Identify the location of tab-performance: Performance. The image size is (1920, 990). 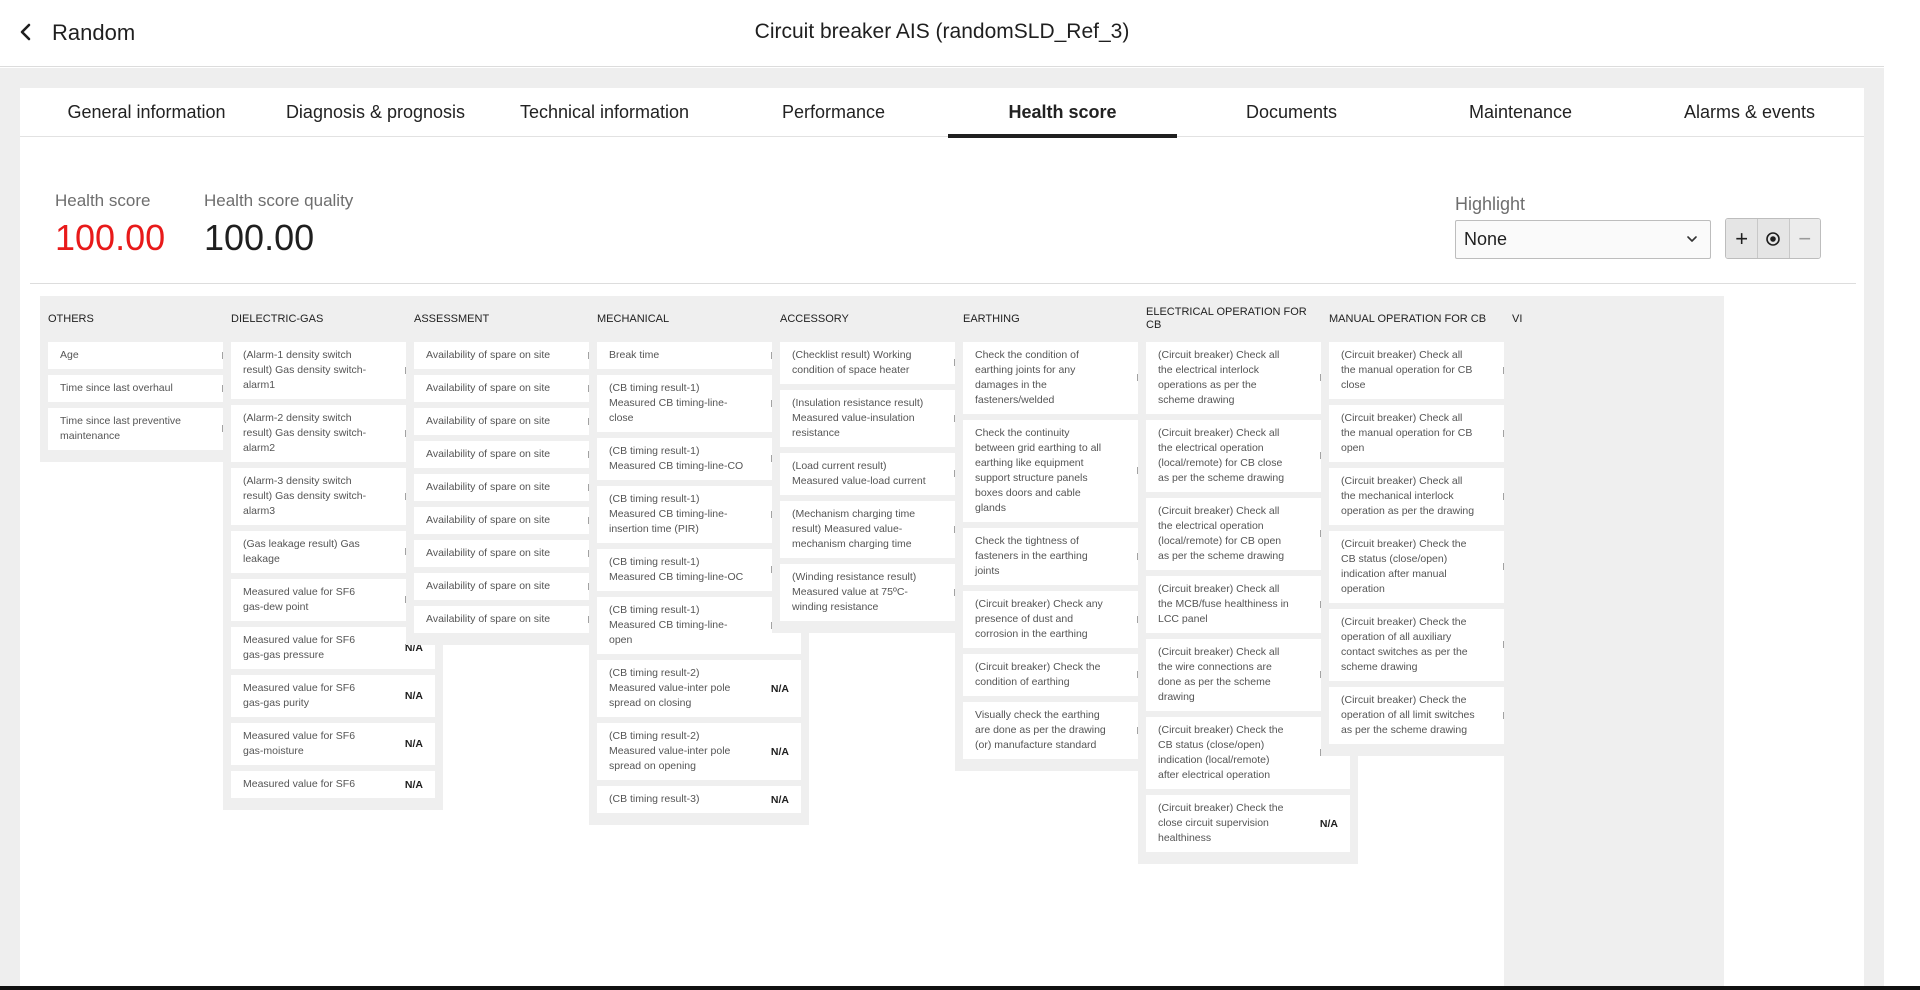
(833, 112).